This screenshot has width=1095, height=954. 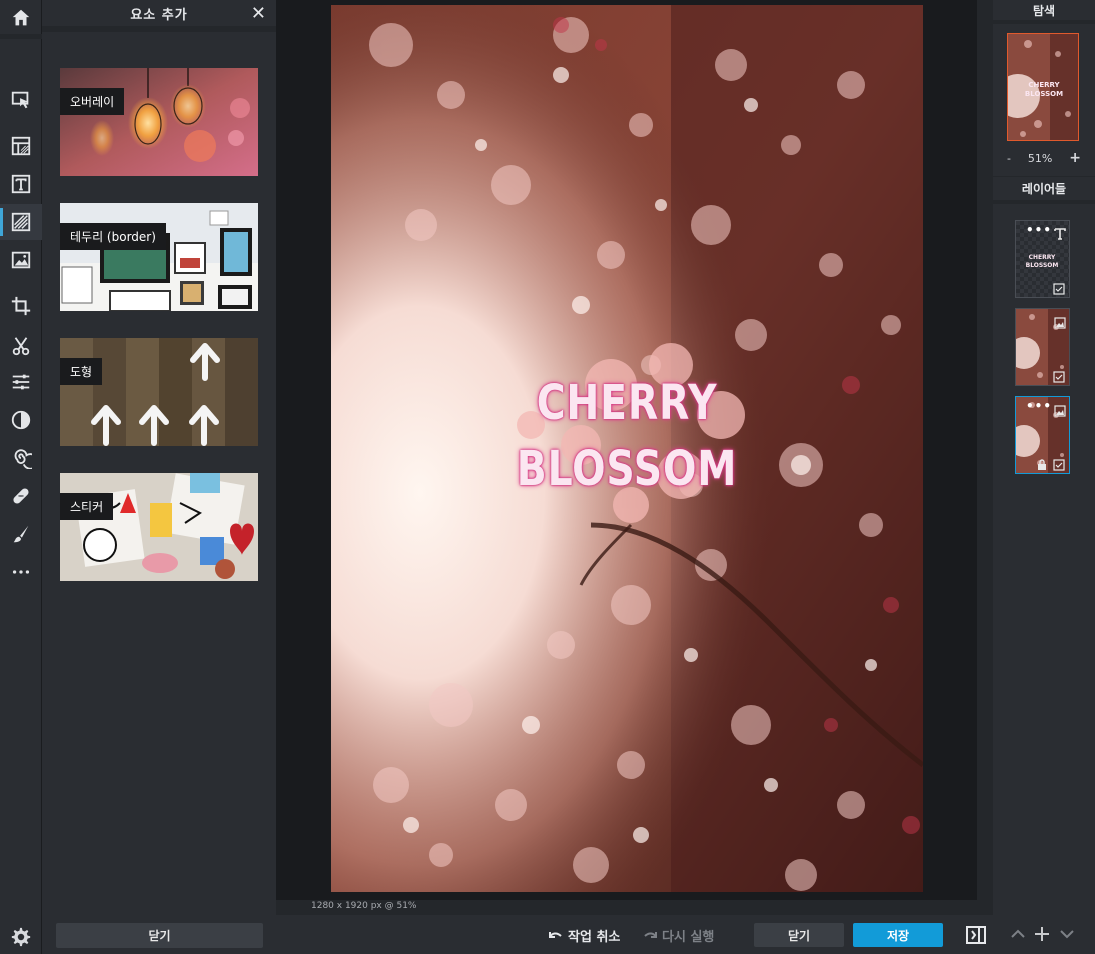 I want to click on status-bar: 1280 x 1920 px @ 51%, so click(x=626, y=907).